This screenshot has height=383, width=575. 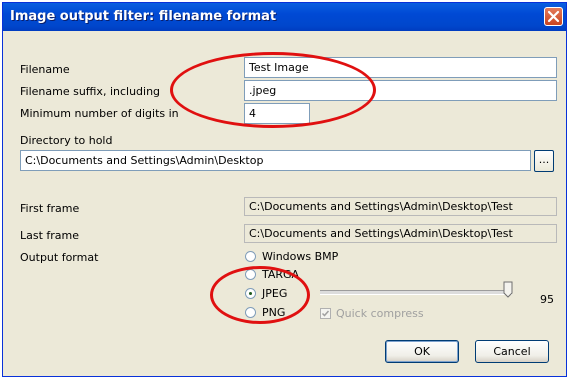 What do you see at coordinates (508, 289) in the screenshot?
I see `slider-thumb-icon` at bounding box center [508, 289].